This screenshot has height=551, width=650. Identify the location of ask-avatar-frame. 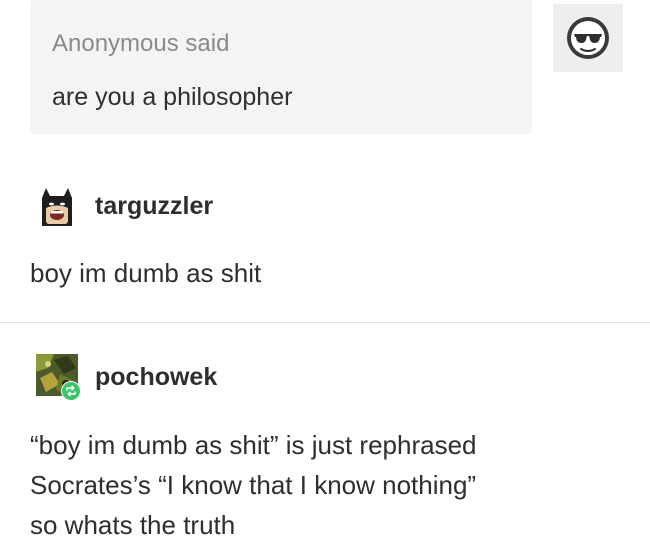
(588, 38).